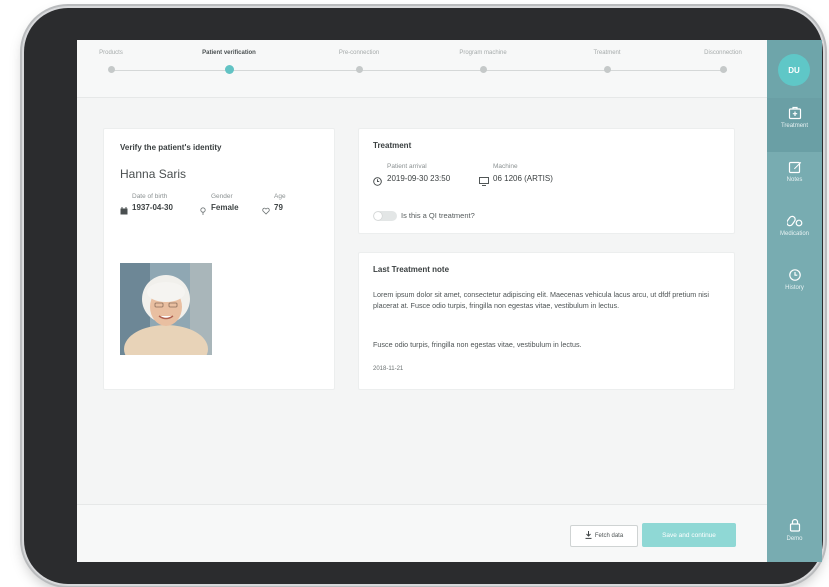 This screenshot has height=587, width=829. Describe the element at coordinates (152, 207) in the screenshot. I see `dob-value: 1937-04-30` at that location.